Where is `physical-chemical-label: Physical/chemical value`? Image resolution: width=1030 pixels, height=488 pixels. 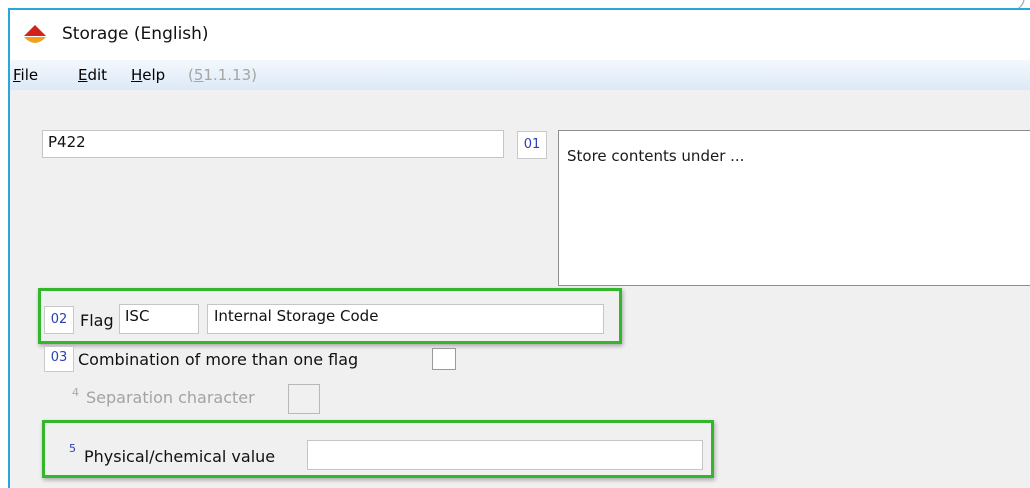
physical-chemical-label: Physical/chemical value is located at coordinates (180, 456).